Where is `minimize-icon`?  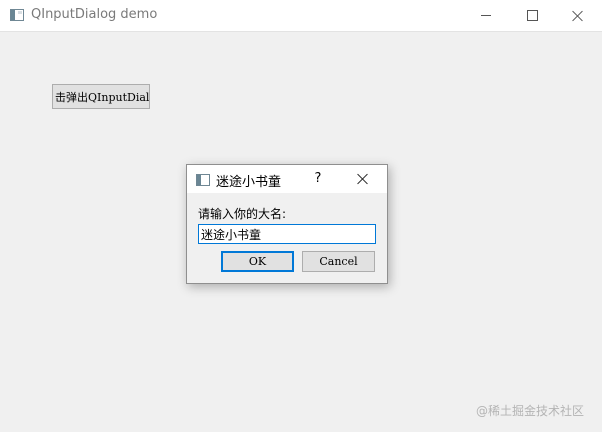
minimize-icon is located at coordinates (486, 15).